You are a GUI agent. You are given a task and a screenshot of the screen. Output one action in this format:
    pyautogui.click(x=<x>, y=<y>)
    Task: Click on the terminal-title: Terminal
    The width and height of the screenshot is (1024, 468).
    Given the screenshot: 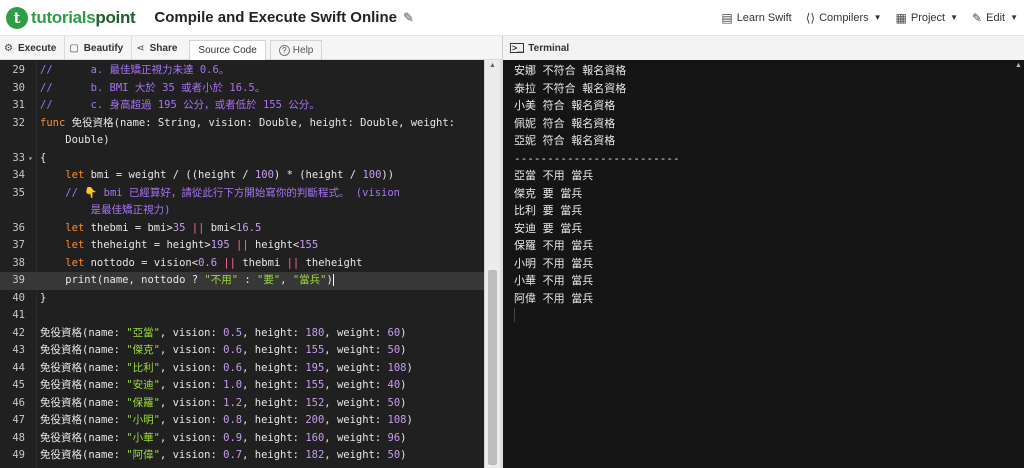 What is the action you would take?
    pyautogui.click(x=549, y=48)
    